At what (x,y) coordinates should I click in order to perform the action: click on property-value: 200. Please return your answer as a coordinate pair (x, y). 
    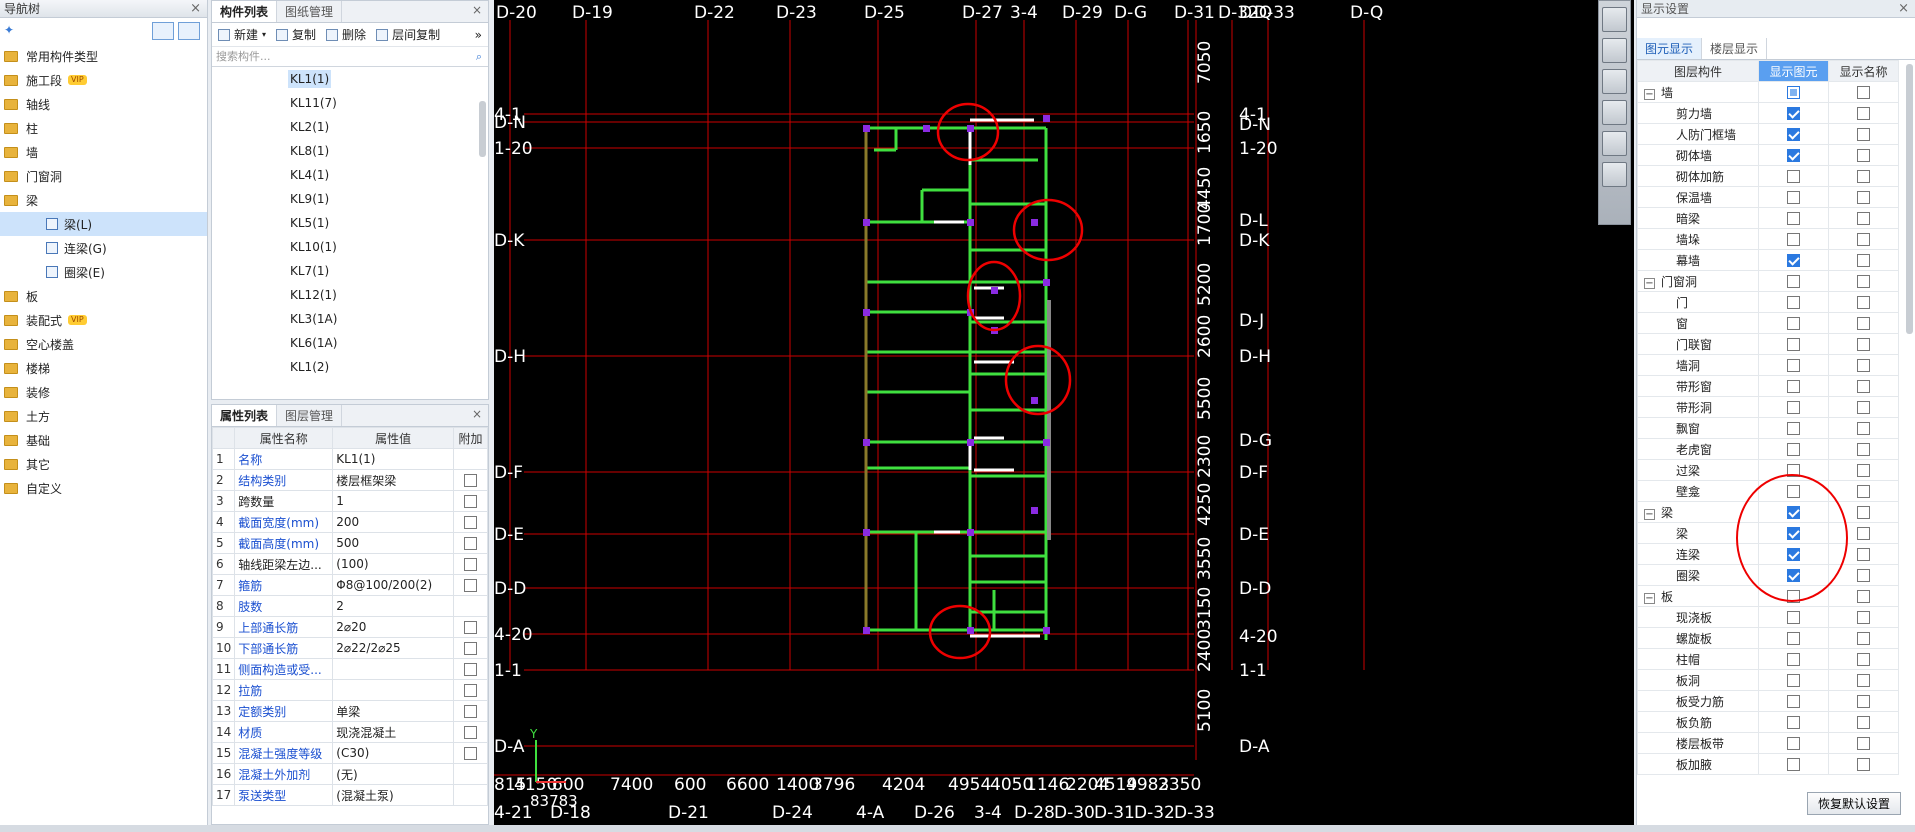
    Looking at the image, I should click on (393, 522).